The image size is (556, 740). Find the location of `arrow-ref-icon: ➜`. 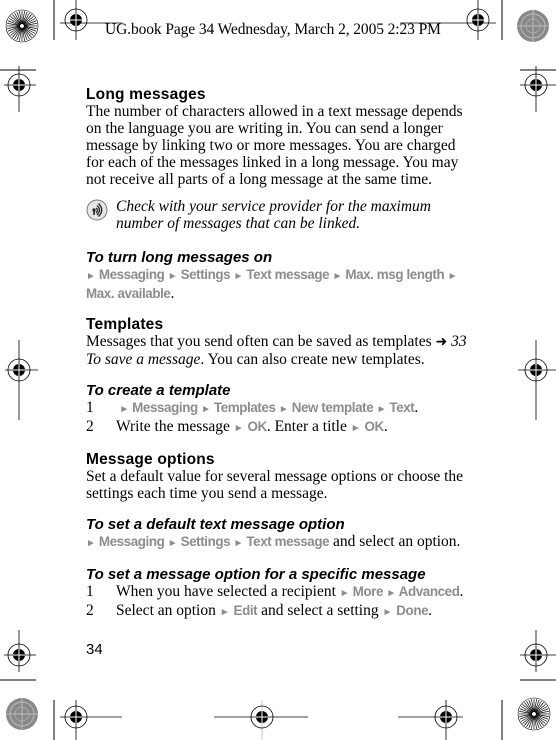

arrow-ref-icon: ➜ is located at coordinates (441, 342).